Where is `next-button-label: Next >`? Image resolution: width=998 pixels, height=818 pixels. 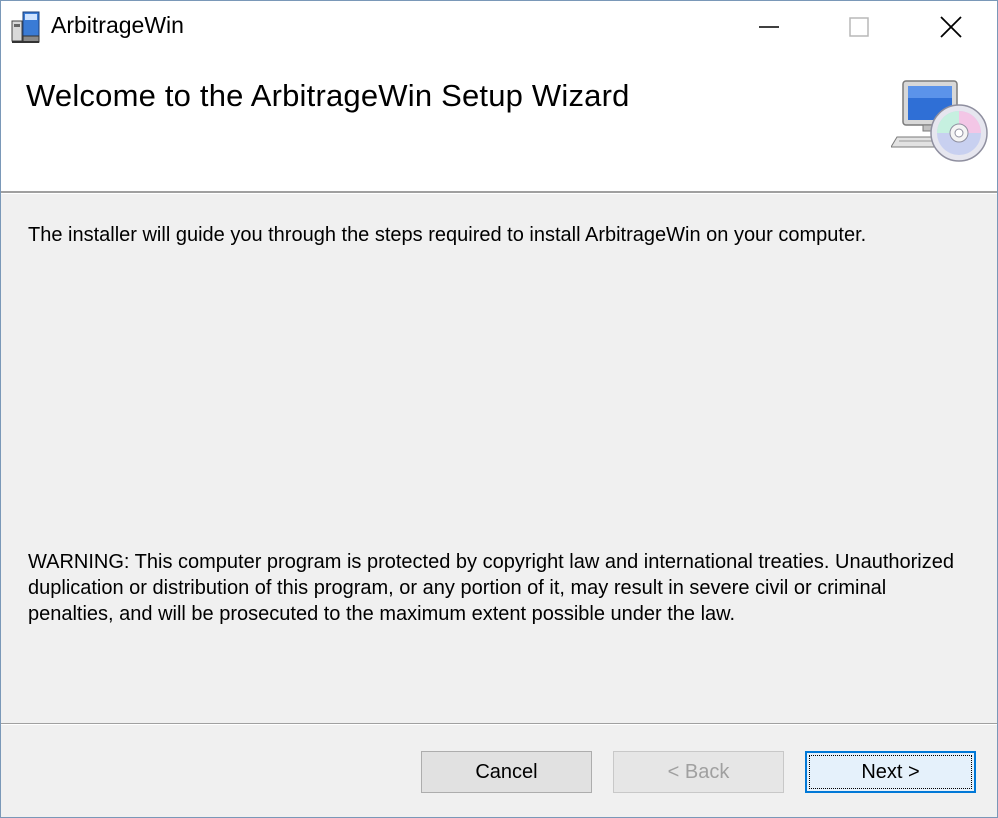
next-button-label: Next > is located at coordinates (890, 771).